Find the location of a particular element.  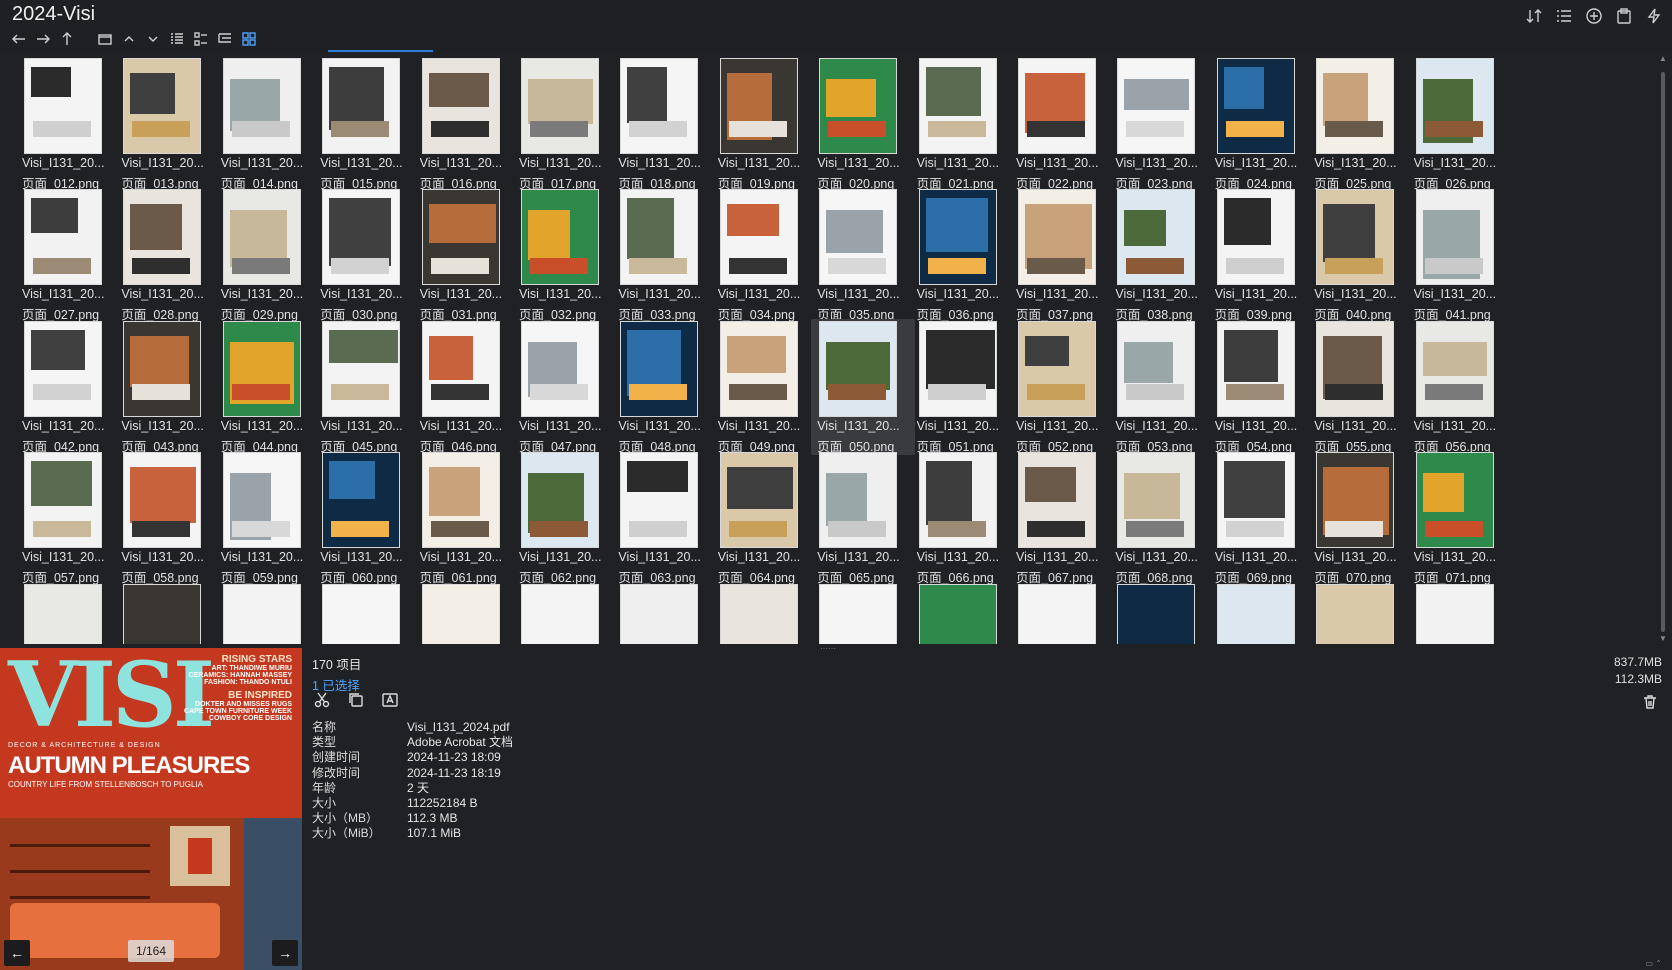

vertical-scrollbar: ▲ ▼ is located at coordinates (1663, 349).